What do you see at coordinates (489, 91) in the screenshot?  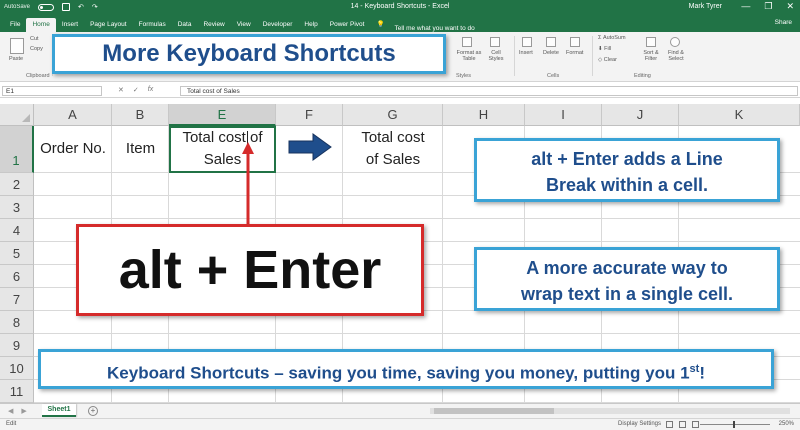 I see `formula-input: Total cost of Sales` at bounding box center [489, 91].